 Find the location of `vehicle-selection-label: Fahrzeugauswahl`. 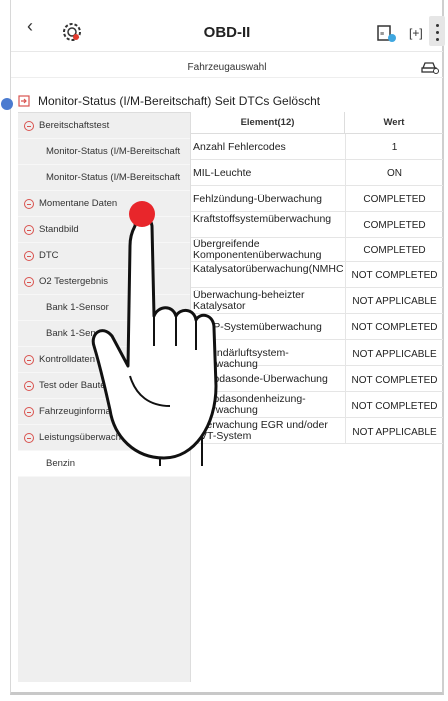

vehicle-selection-label: Fahrzeugauswahl is located at coordinates (227, 67).